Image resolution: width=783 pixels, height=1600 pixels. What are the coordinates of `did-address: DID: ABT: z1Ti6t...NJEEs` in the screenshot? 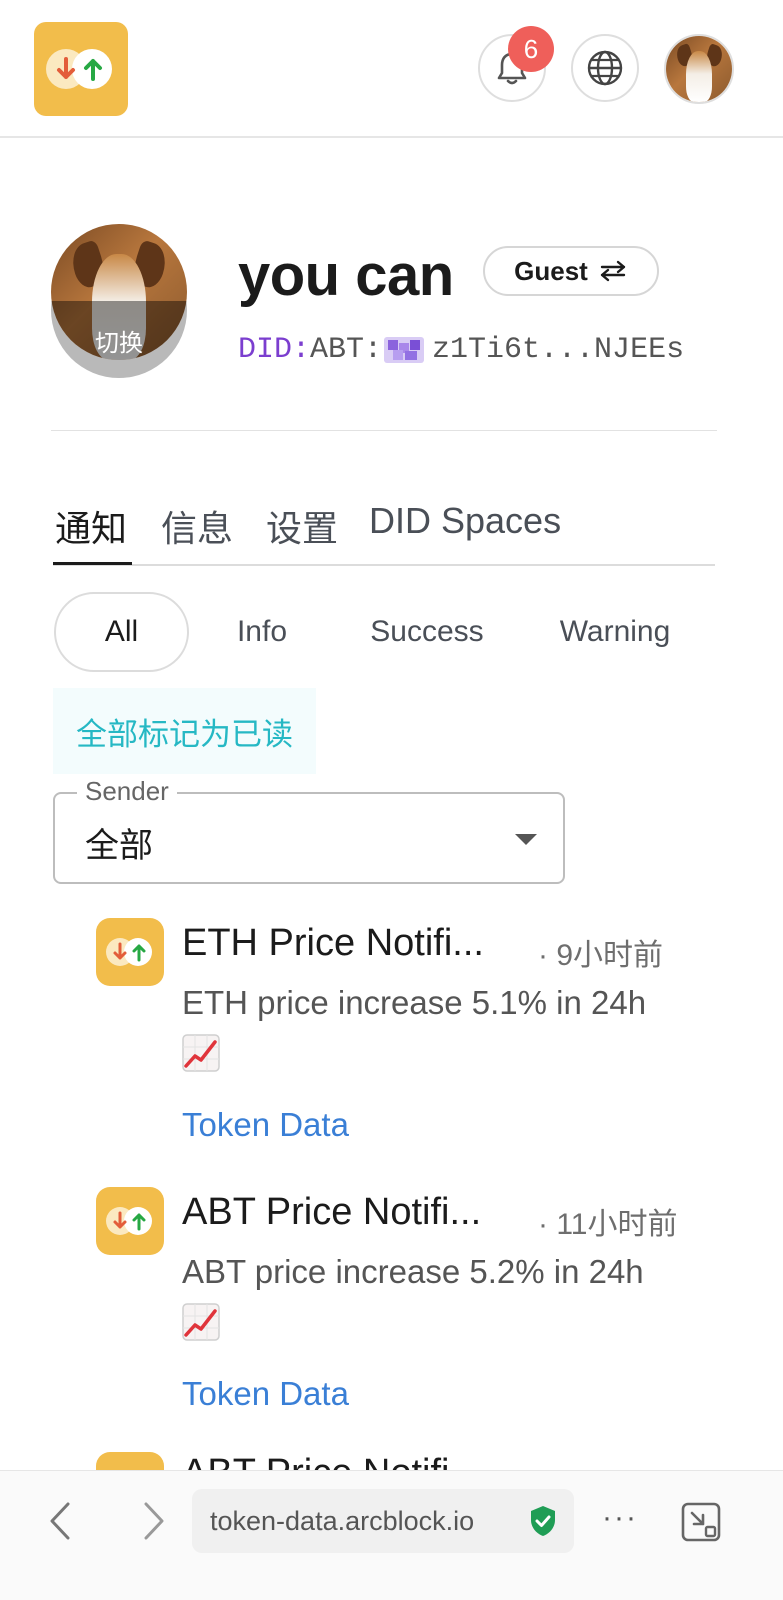 It's located at (478, 350).